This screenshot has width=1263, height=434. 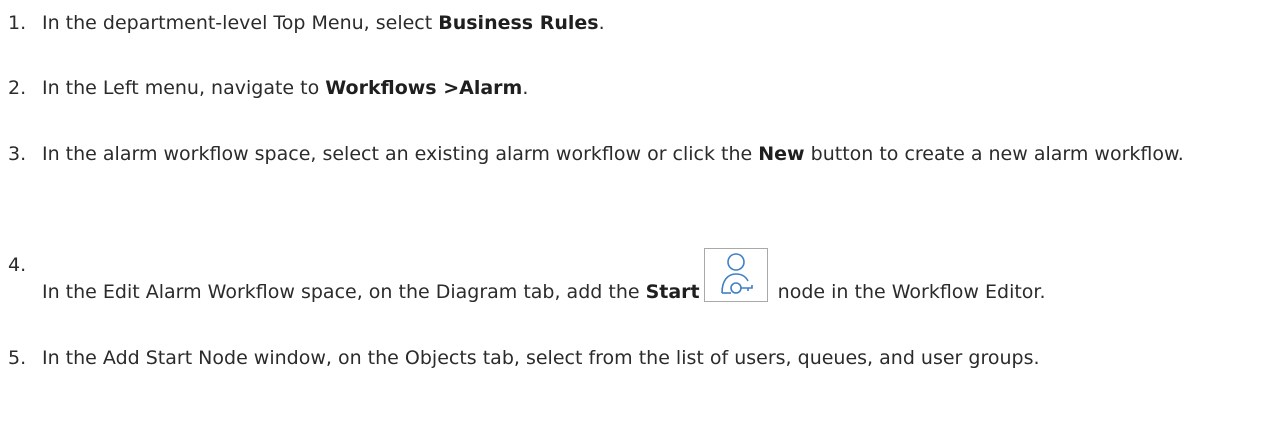 What do you see at coordinates (424, 88) in the screenshot?
I see `step-bold-workflows-alarm: Workflows >Alarm` at bounding box center [424, 88].